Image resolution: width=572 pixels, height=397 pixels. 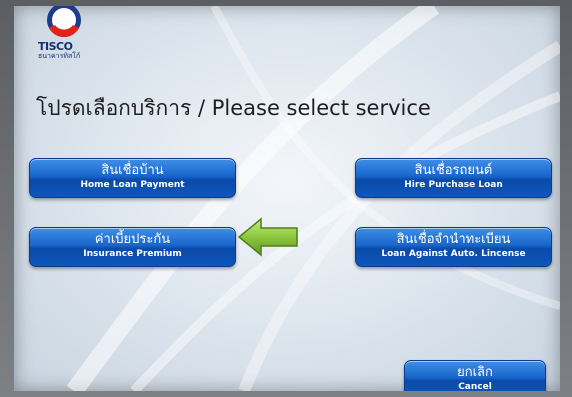 What do you see at coordinates (453, 254) in the screenshot?
I see `loan-against-auto-label-en: Loan Against Auto. Lincense` at bounding box center [453, 254].